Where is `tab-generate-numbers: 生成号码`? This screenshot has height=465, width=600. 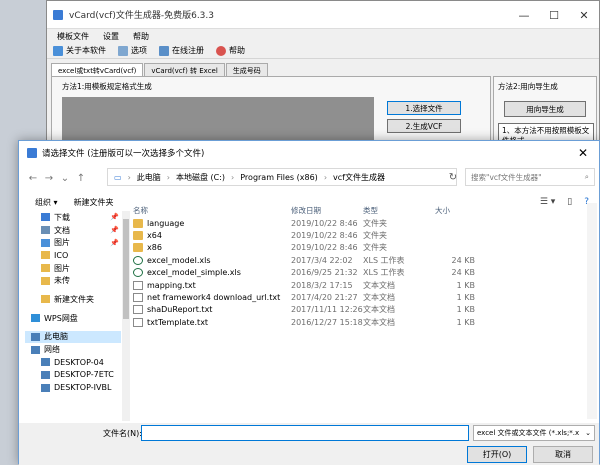
tab-generate-numbers: 生成号码 is located at coordinates (246, 70).